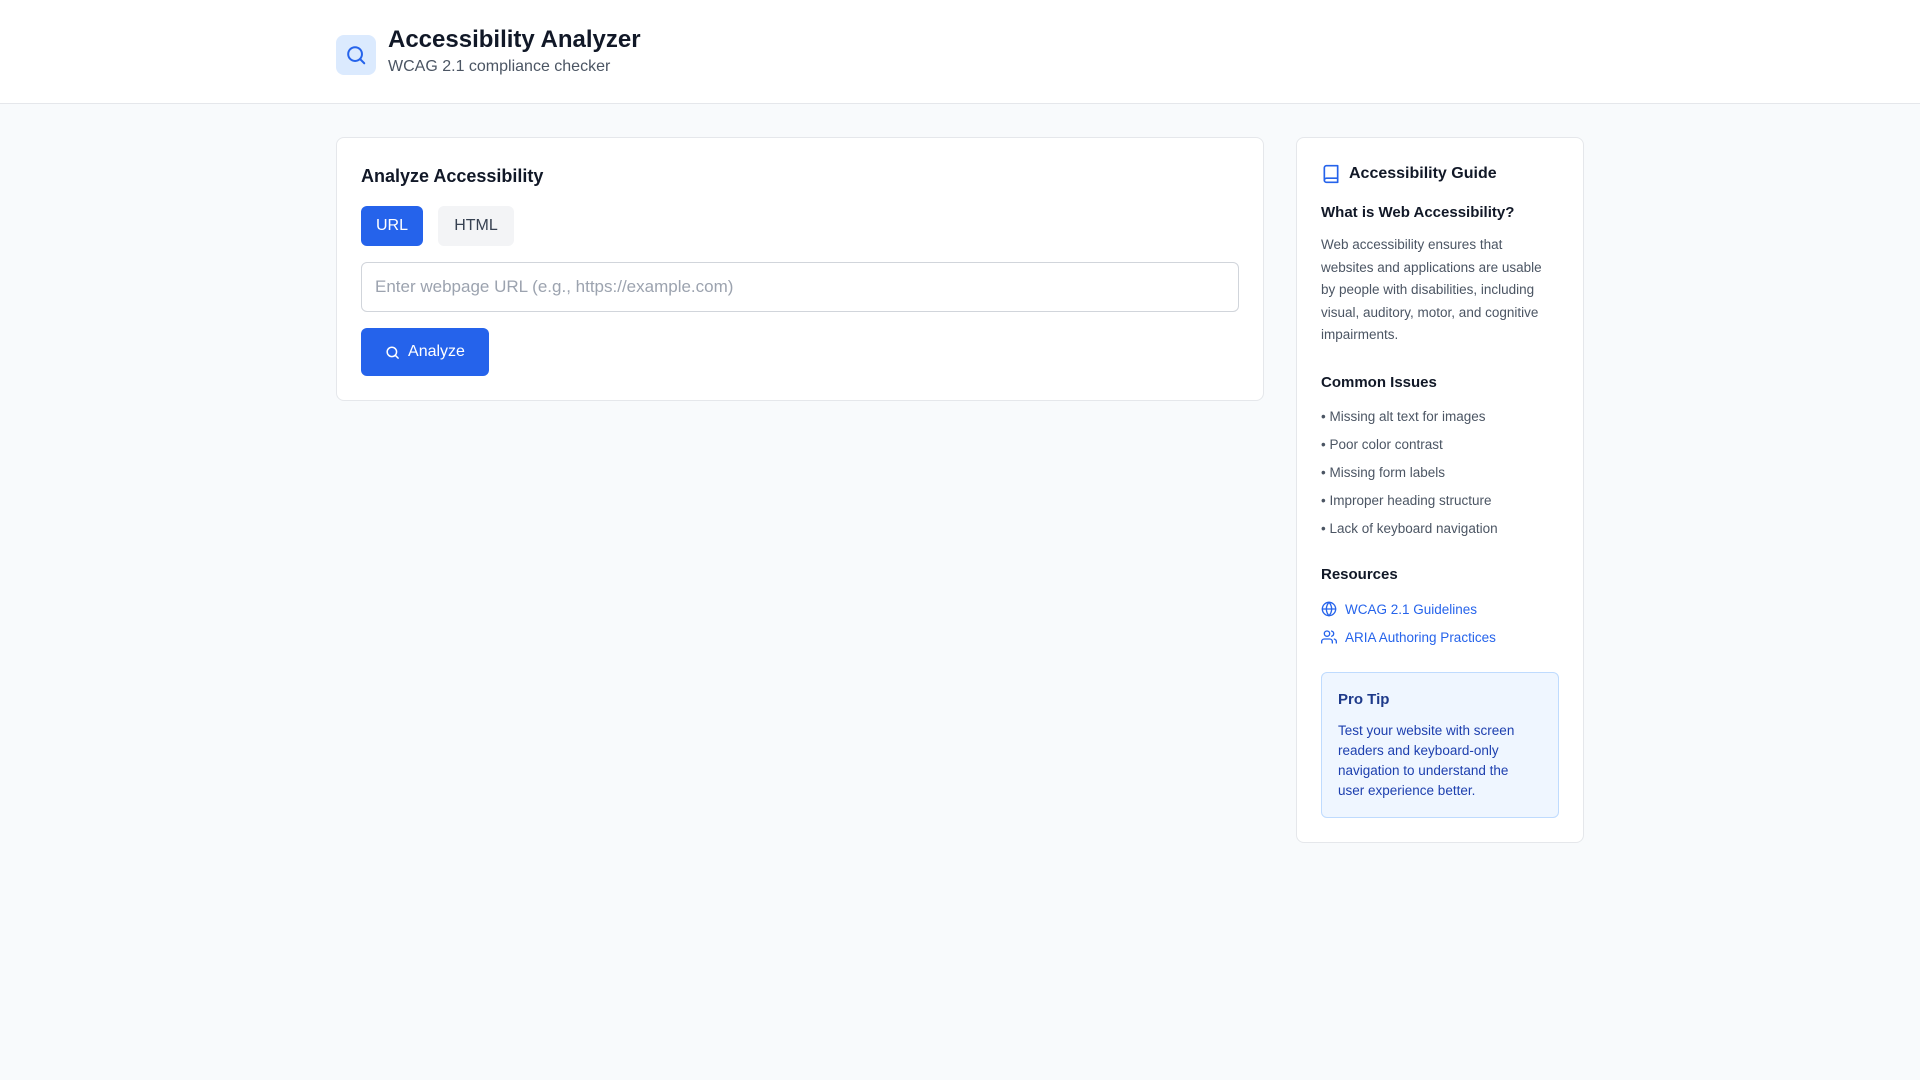 Image resolution: width=1920 pixels, height=1080 pixels. Describe the element at coordinates (1423, 770) in the screenshot. I see `pro-tip-line: navigation to understand the` at that location.